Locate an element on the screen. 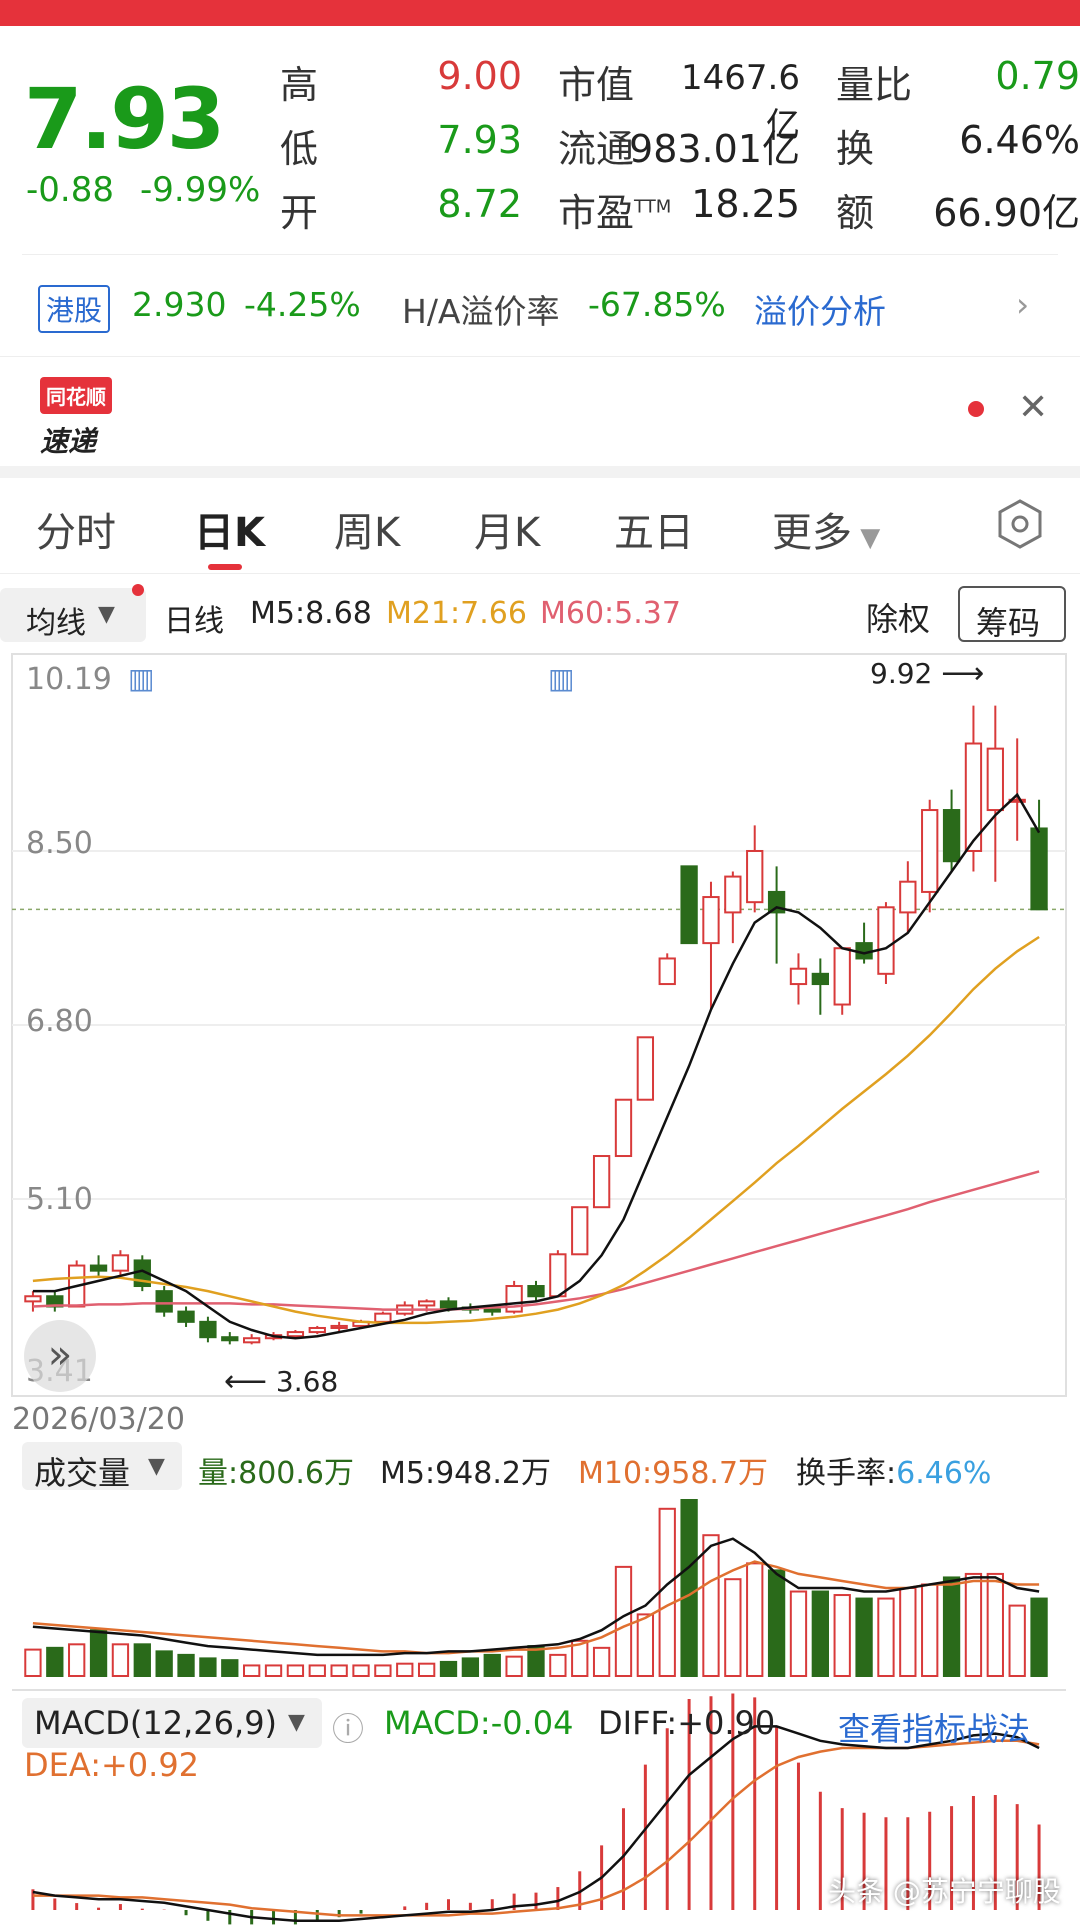 The image size is (1080, 1926). price-axis-top: 10.19 is located at coordinates (69, 679).